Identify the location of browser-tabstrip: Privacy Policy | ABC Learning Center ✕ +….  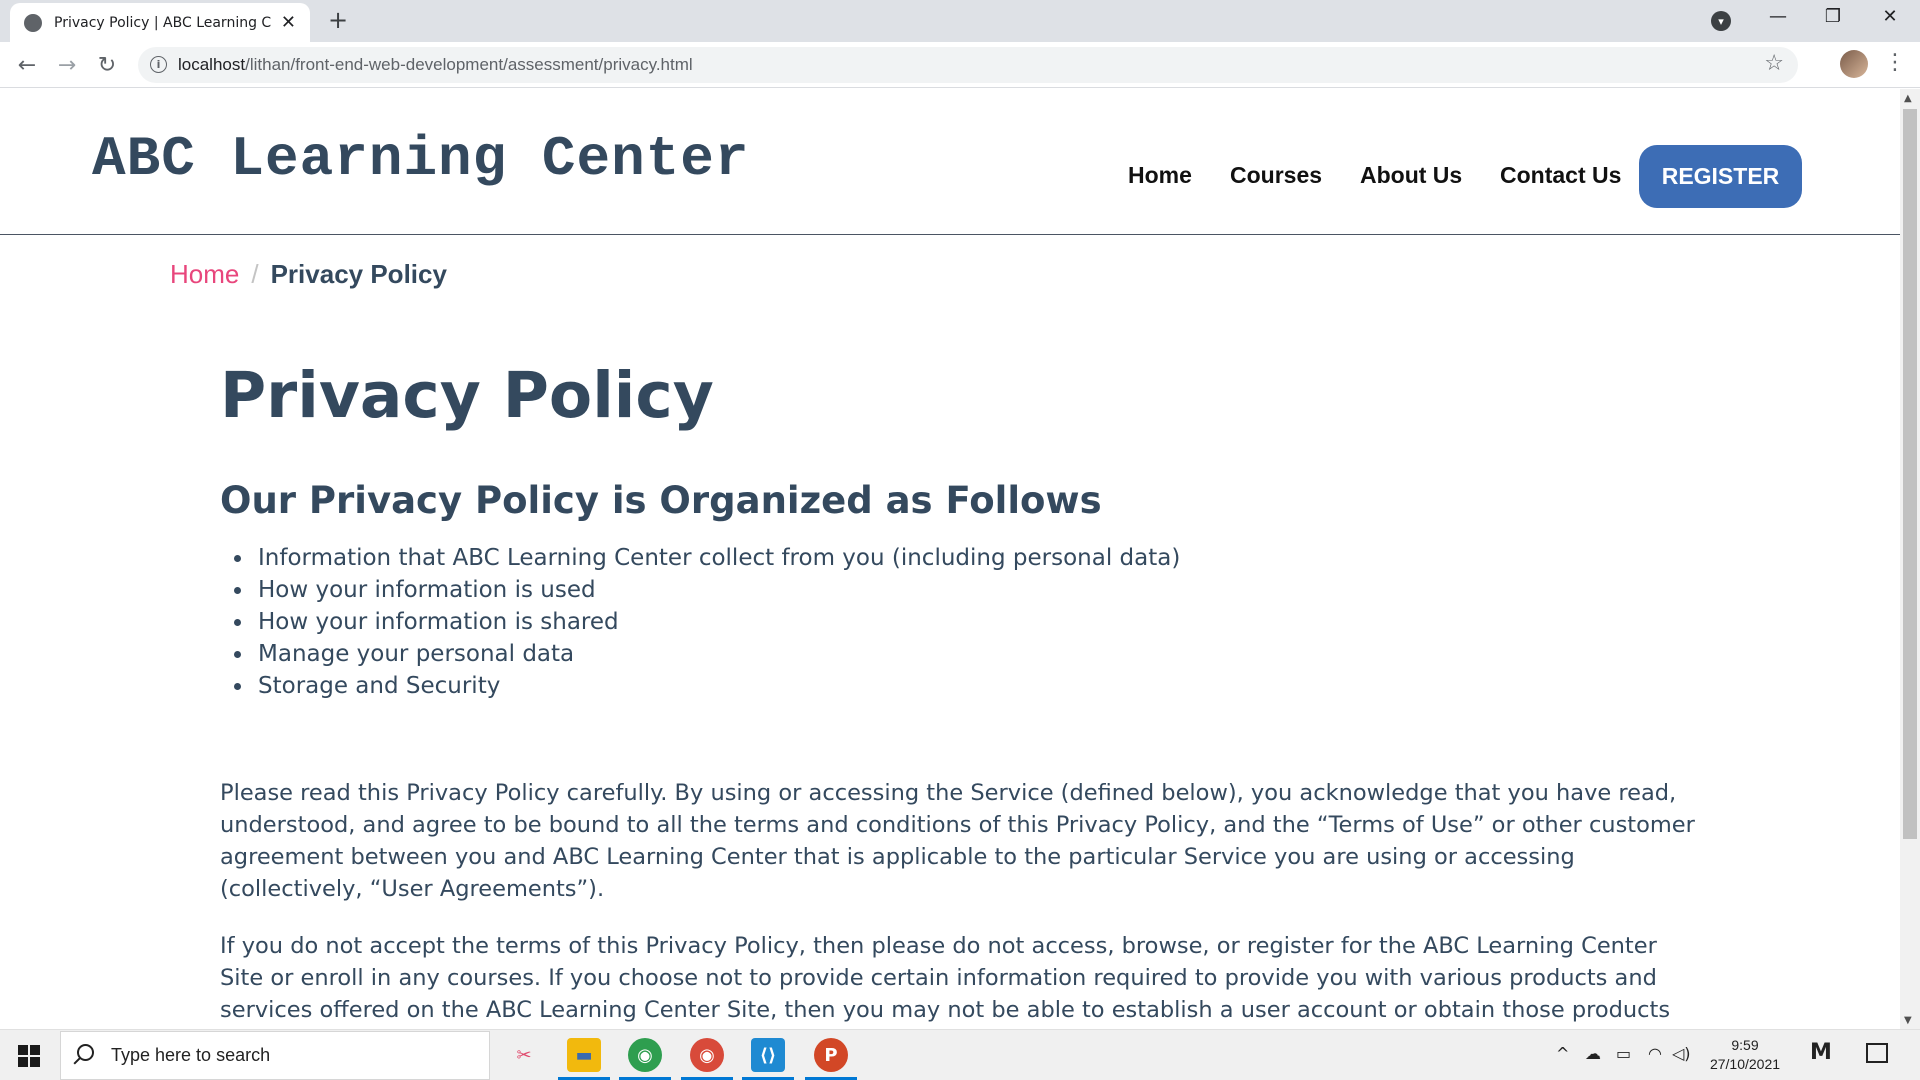
(960, 21).